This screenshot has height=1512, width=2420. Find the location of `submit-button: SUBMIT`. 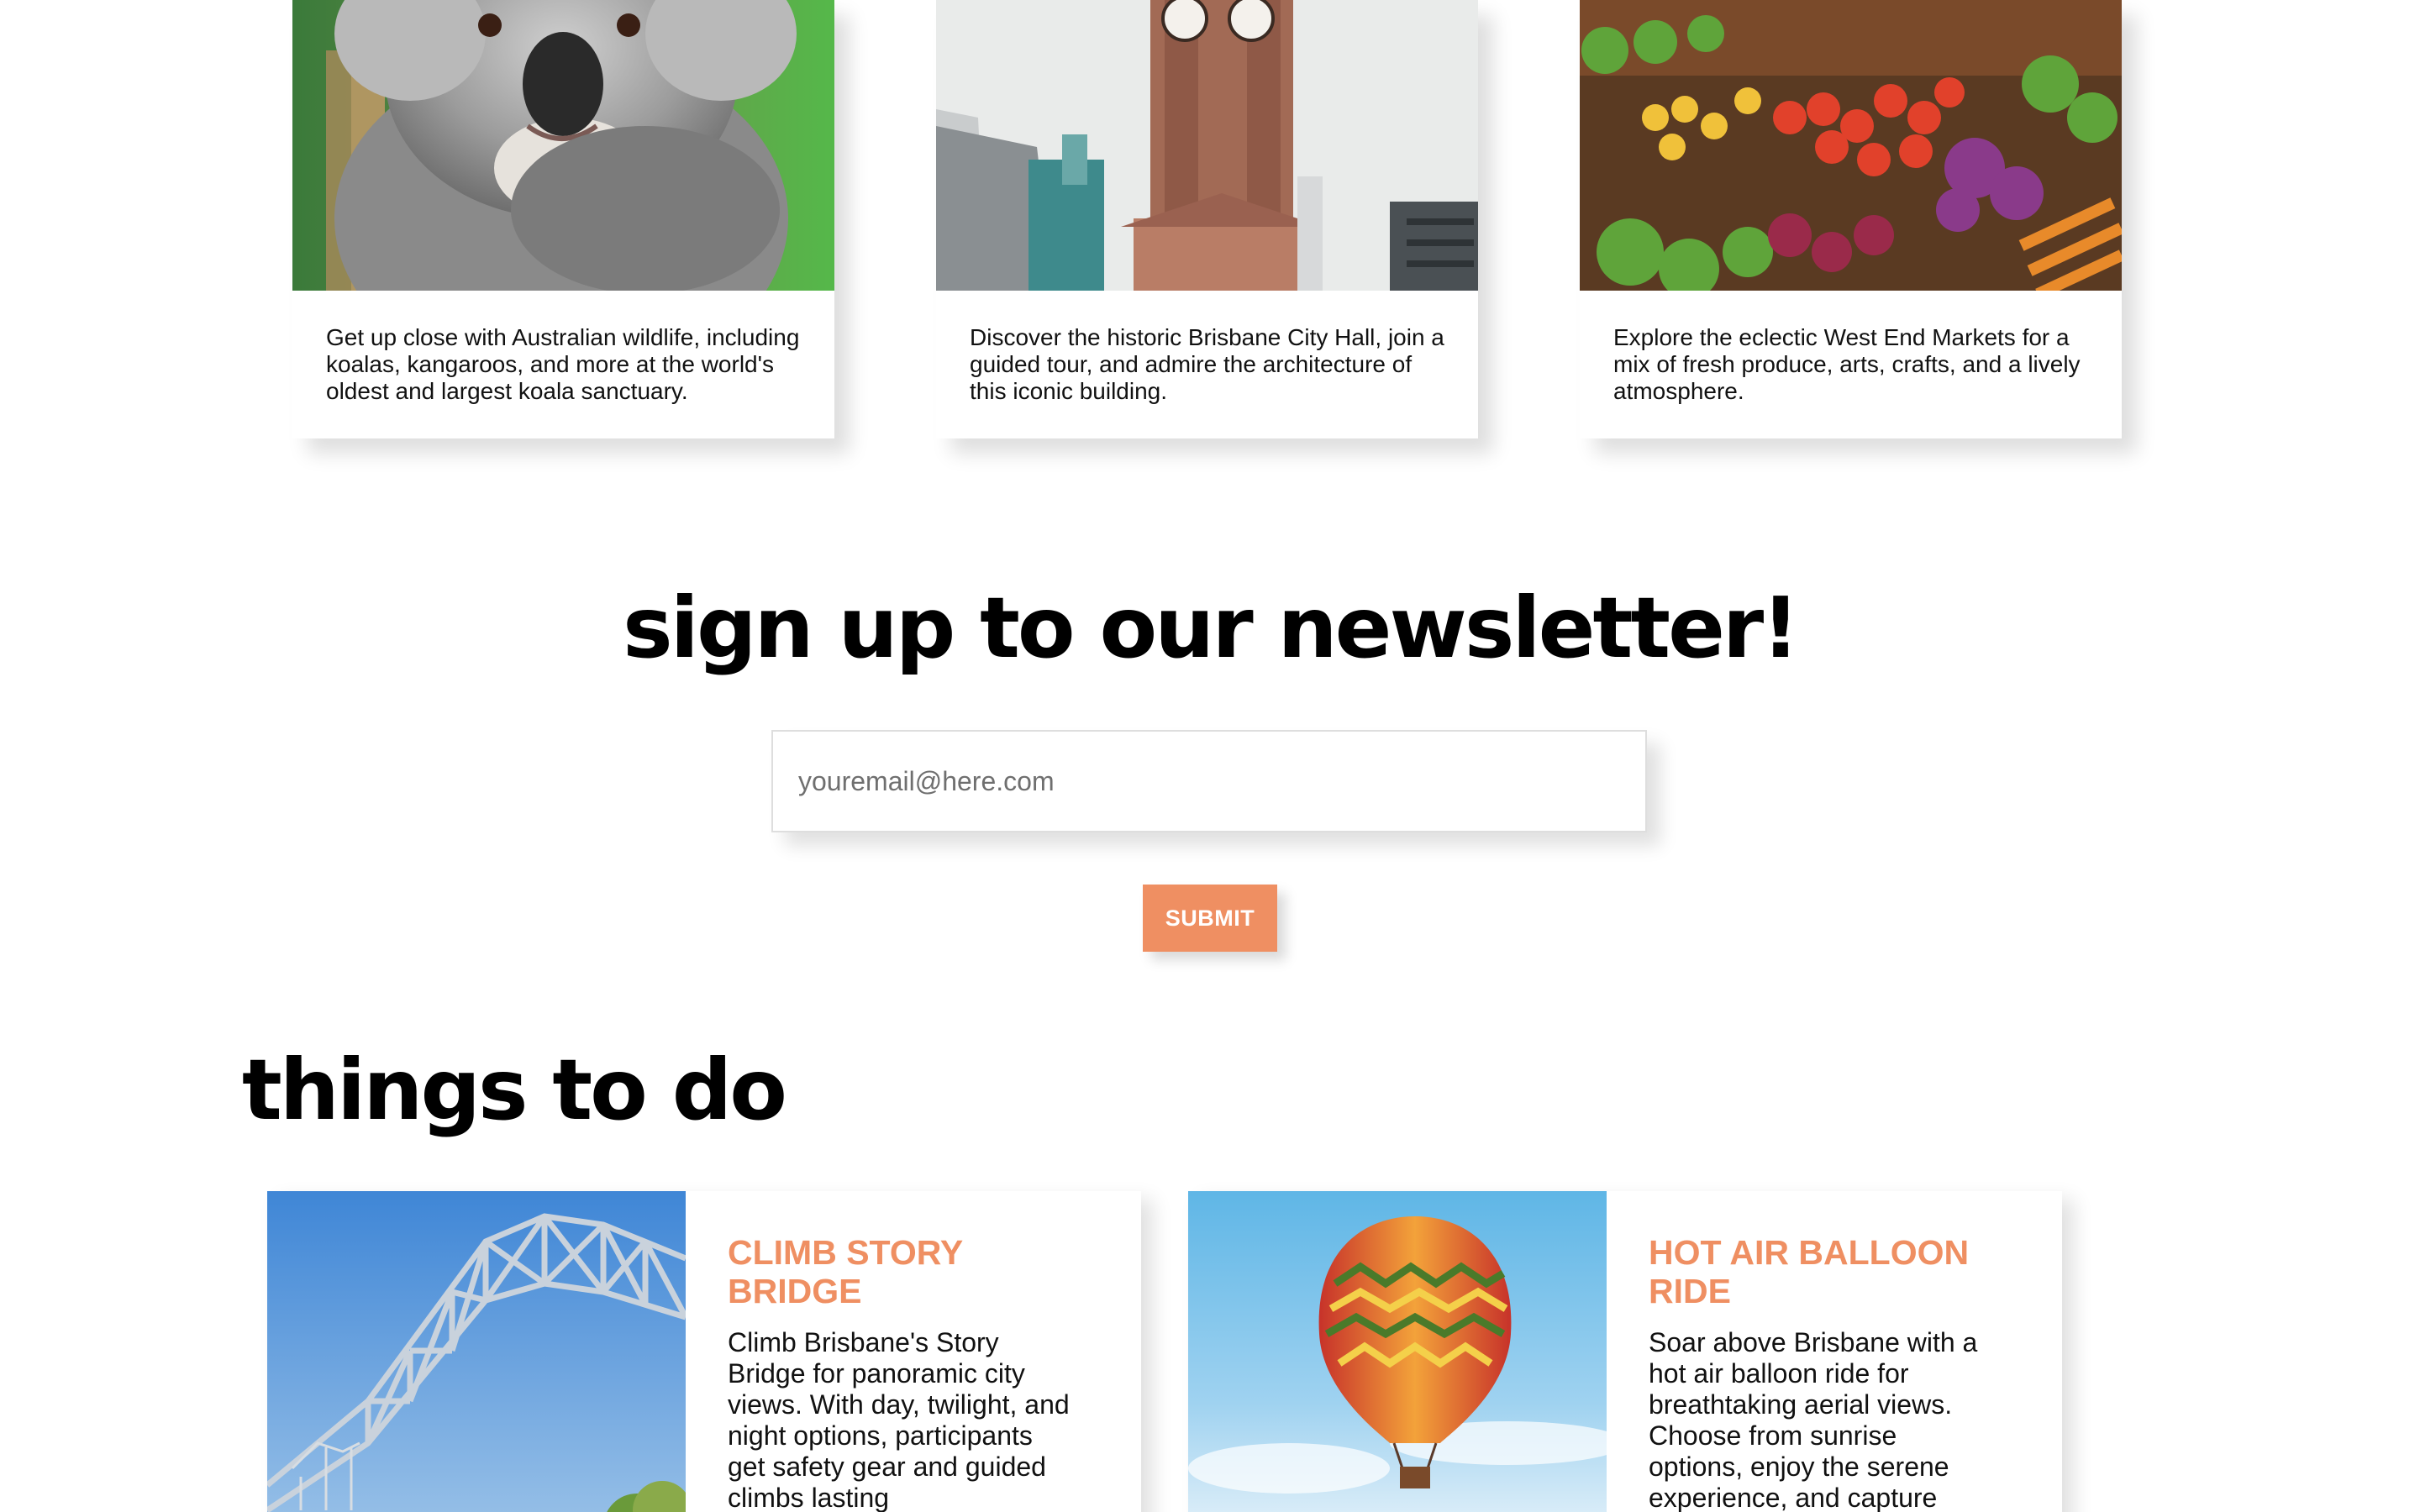

submit-button: SUBMIT is located at coordinates (1210, 918).